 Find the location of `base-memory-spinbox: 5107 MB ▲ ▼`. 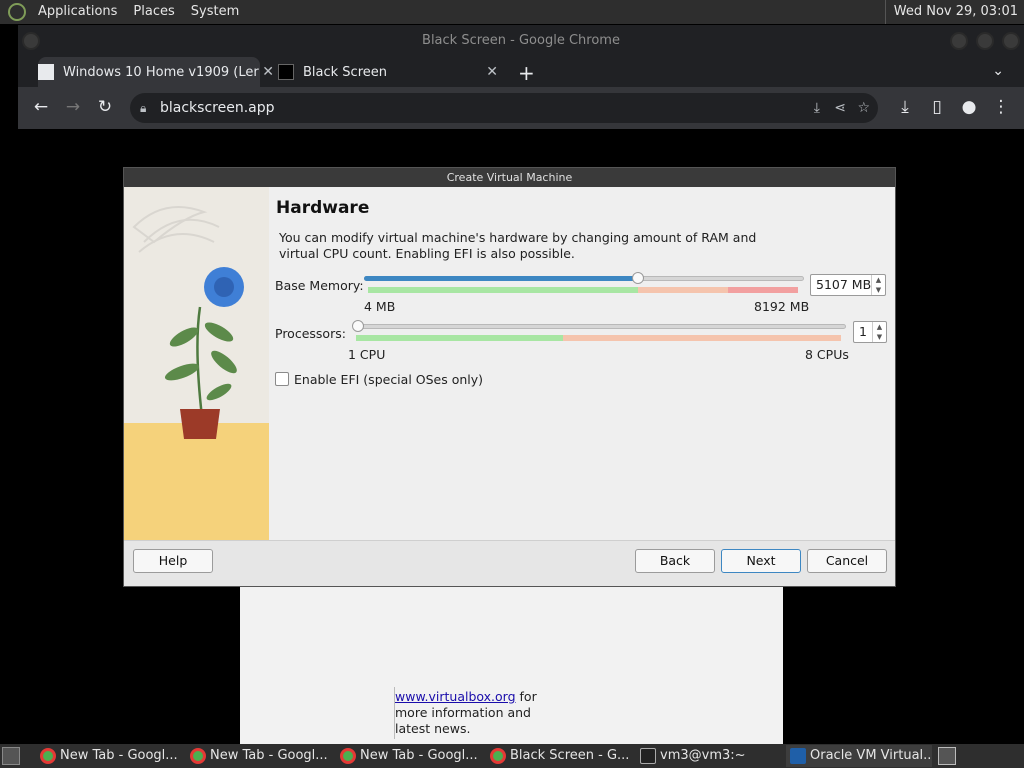

base-memory-spinbox: 5107 MB ▲ ▼ is located at coordinates (848, 285).